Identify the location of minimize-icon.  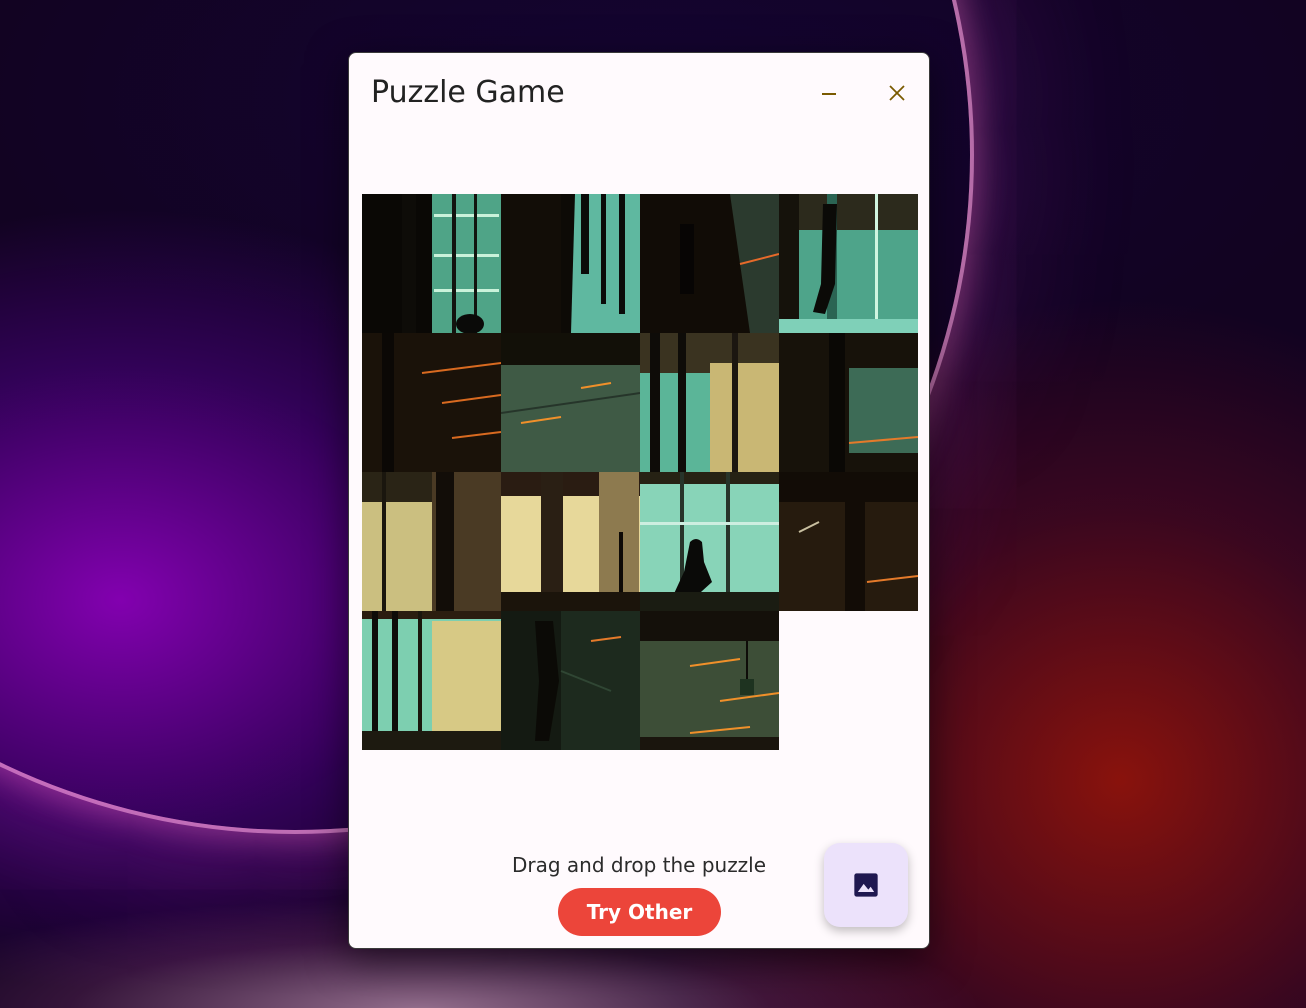
(829, 94).